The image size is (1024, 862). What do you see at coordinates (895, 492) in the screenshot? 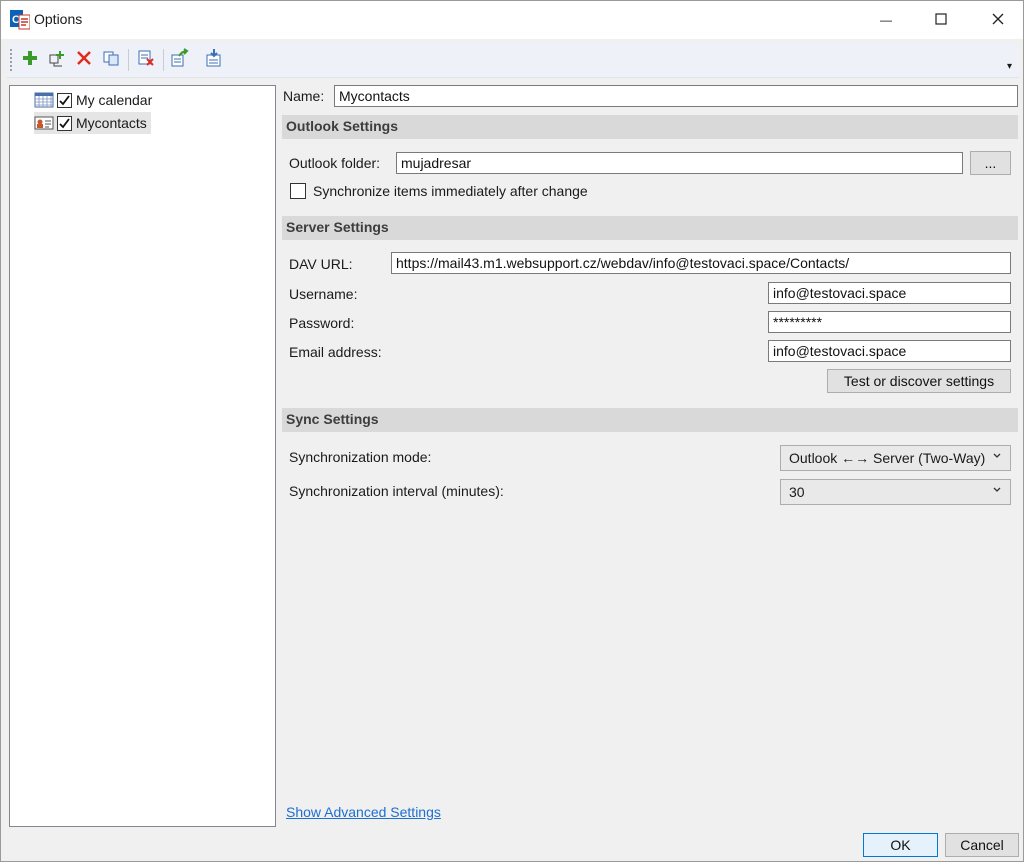
I see `sync-interval-select: 30` at bounding box center [895, 492].